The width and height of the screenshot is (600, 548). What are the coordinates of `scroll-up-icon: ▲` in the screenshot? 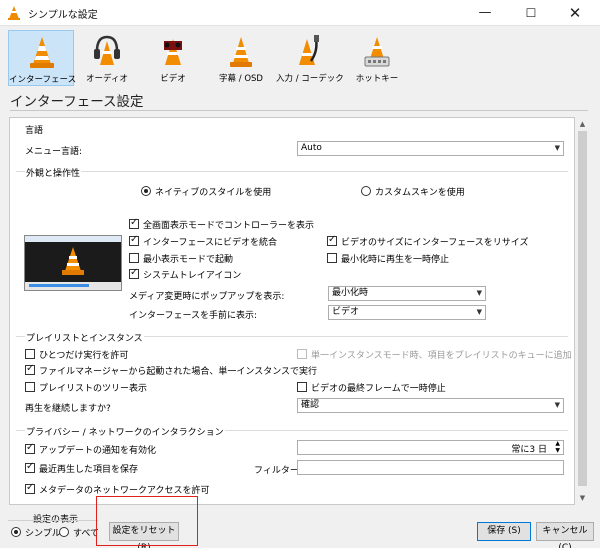 It's located at (582, 124).